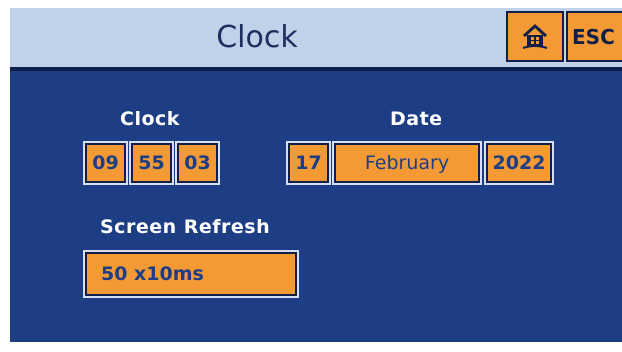  What do you see at coordinates (151, 163) in the screenshot?
I see `clock-minutes-field: 55` at bounding box center [151, 163].